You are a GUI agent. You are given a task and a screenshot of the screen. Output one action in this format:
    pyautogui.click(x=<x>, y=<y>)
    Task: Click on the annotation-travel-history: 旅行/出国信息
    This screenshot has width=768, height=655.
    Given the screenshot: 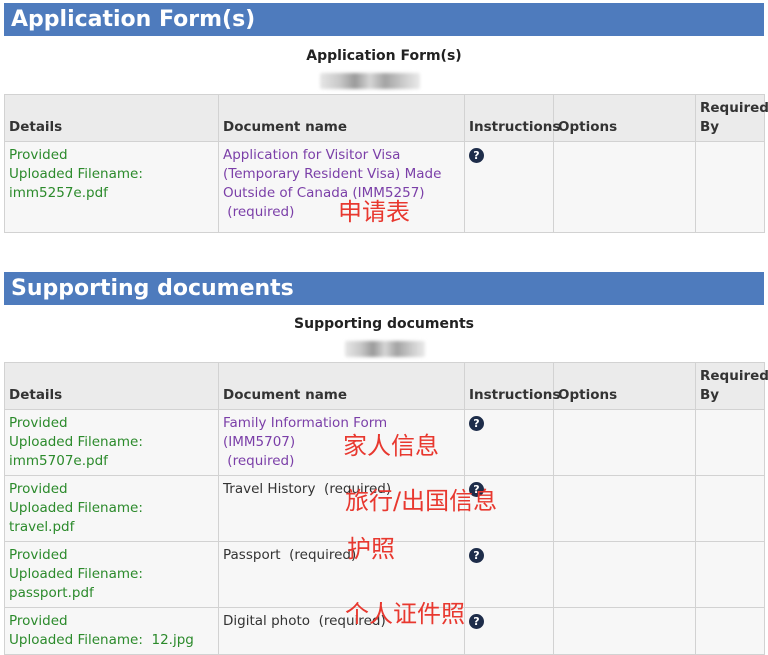 What is the action you would take?
    pyautogui.click(x=421, y=501)
    